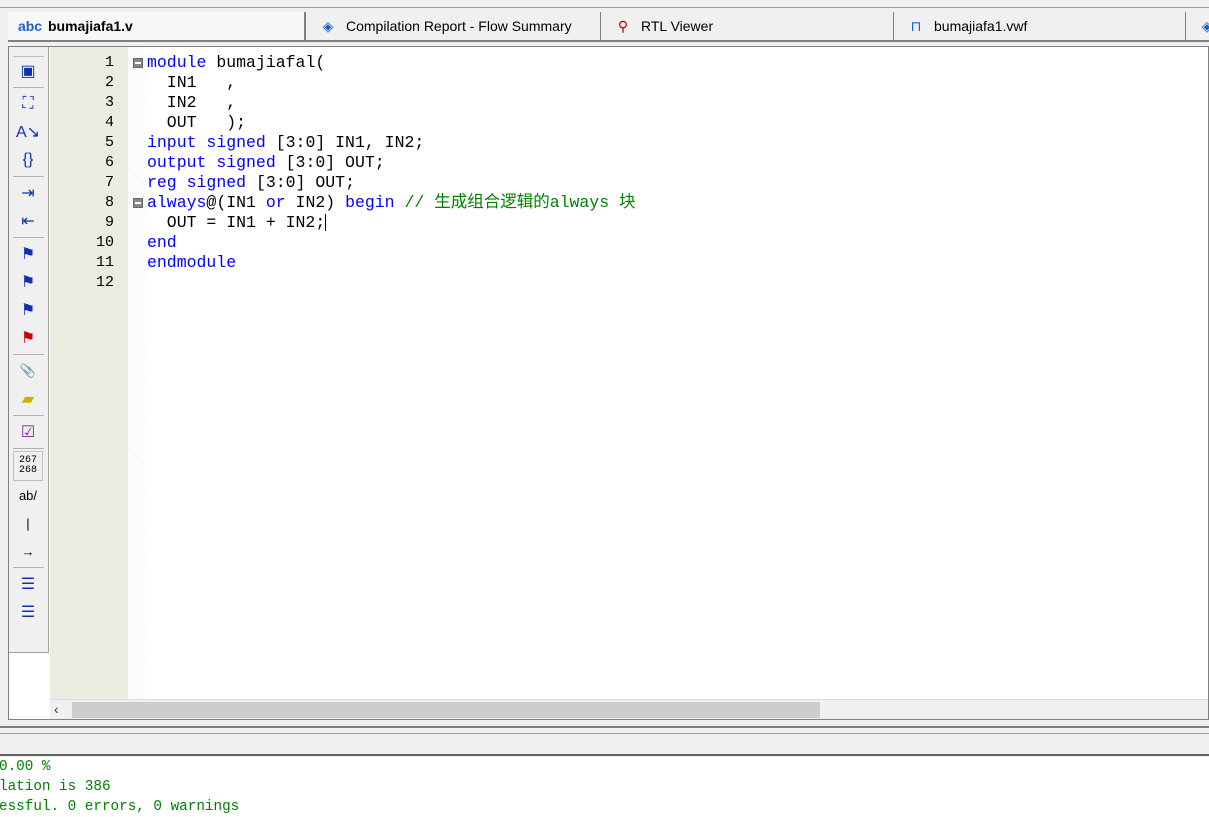 Image resolution: width=1209 pixels, height=817 pixels. I want to click on code-line: 6 output signed [3:0] OUT;, so click(629, 163).